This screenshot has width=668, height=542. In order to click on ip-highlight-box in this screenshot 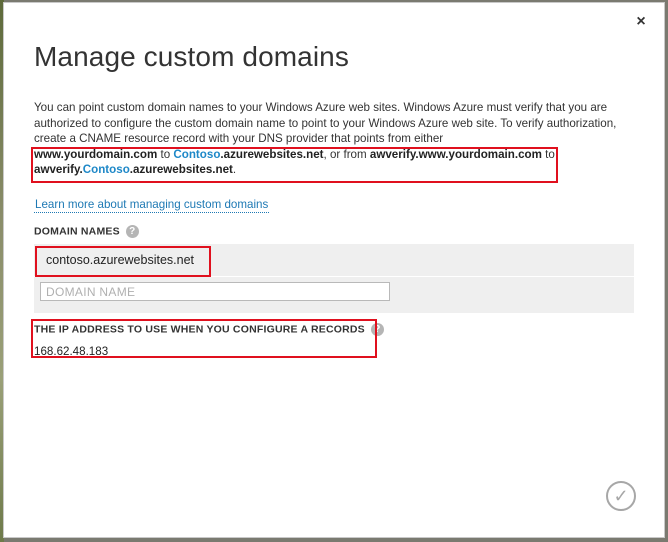, I will do `click(204, 338)`.